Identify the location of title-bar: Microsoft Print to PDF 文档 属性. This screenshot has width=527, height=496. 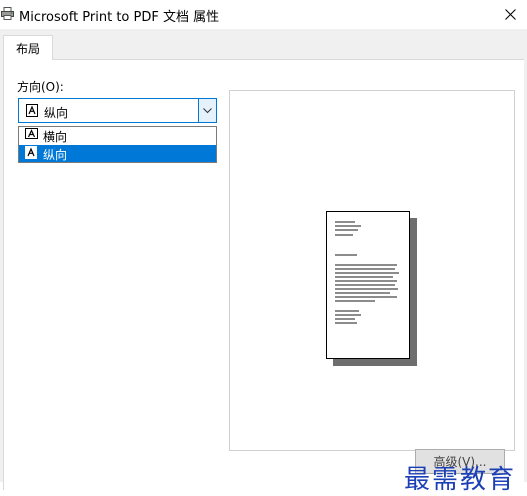
(263, 14).